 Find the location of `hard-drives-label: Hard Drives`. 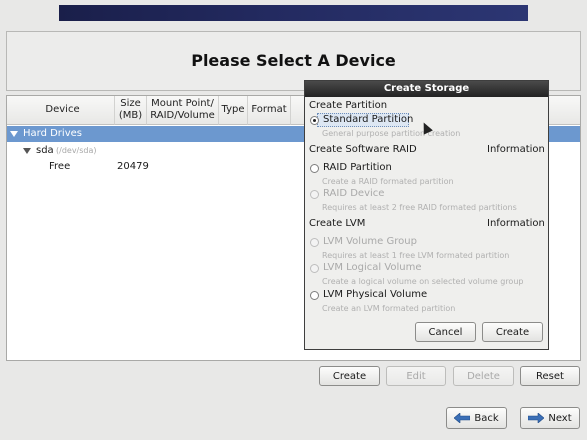

hard-drives-label: Hard Drives is located at coordinates (52, 133).